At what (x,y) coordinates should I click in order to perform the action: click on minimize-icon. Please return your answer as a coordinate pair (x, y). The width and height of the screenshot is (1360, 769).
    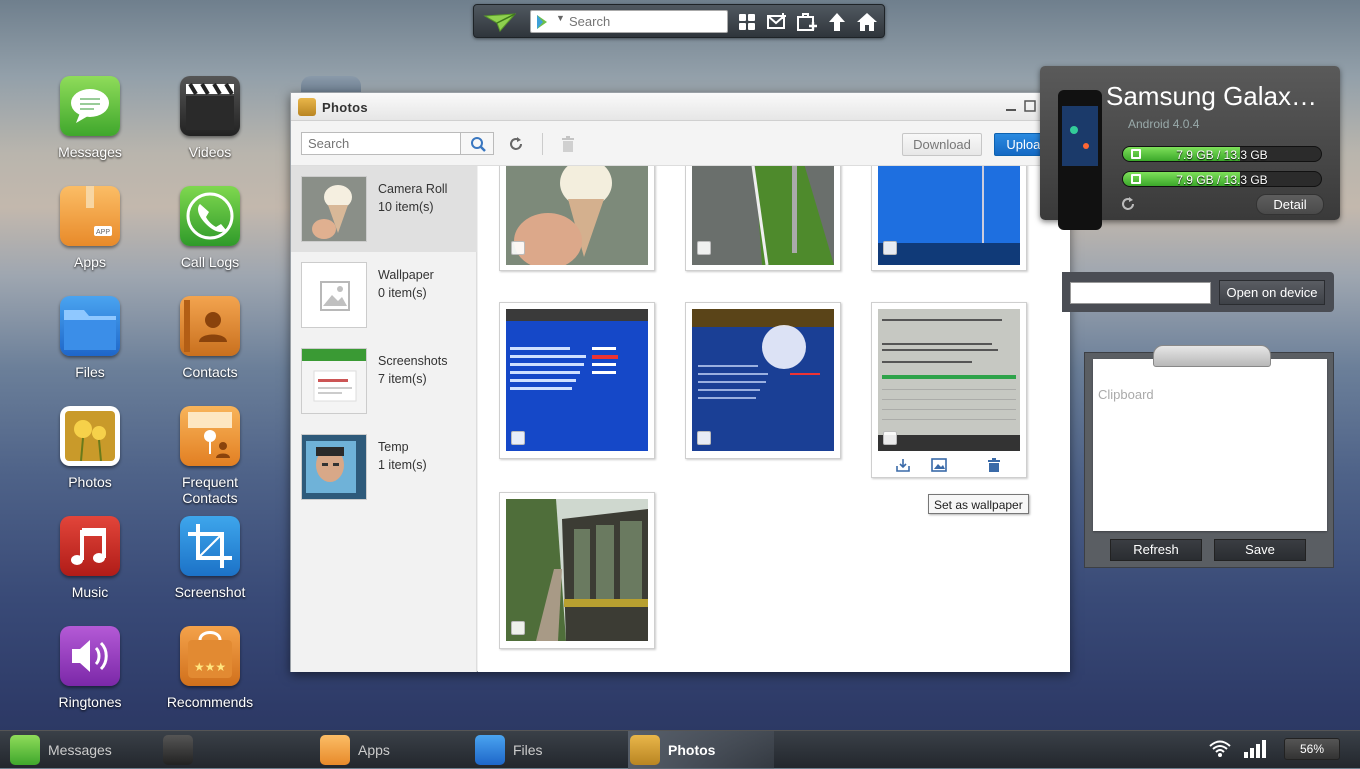
    Looking at the image, I should click on (1011, 106).